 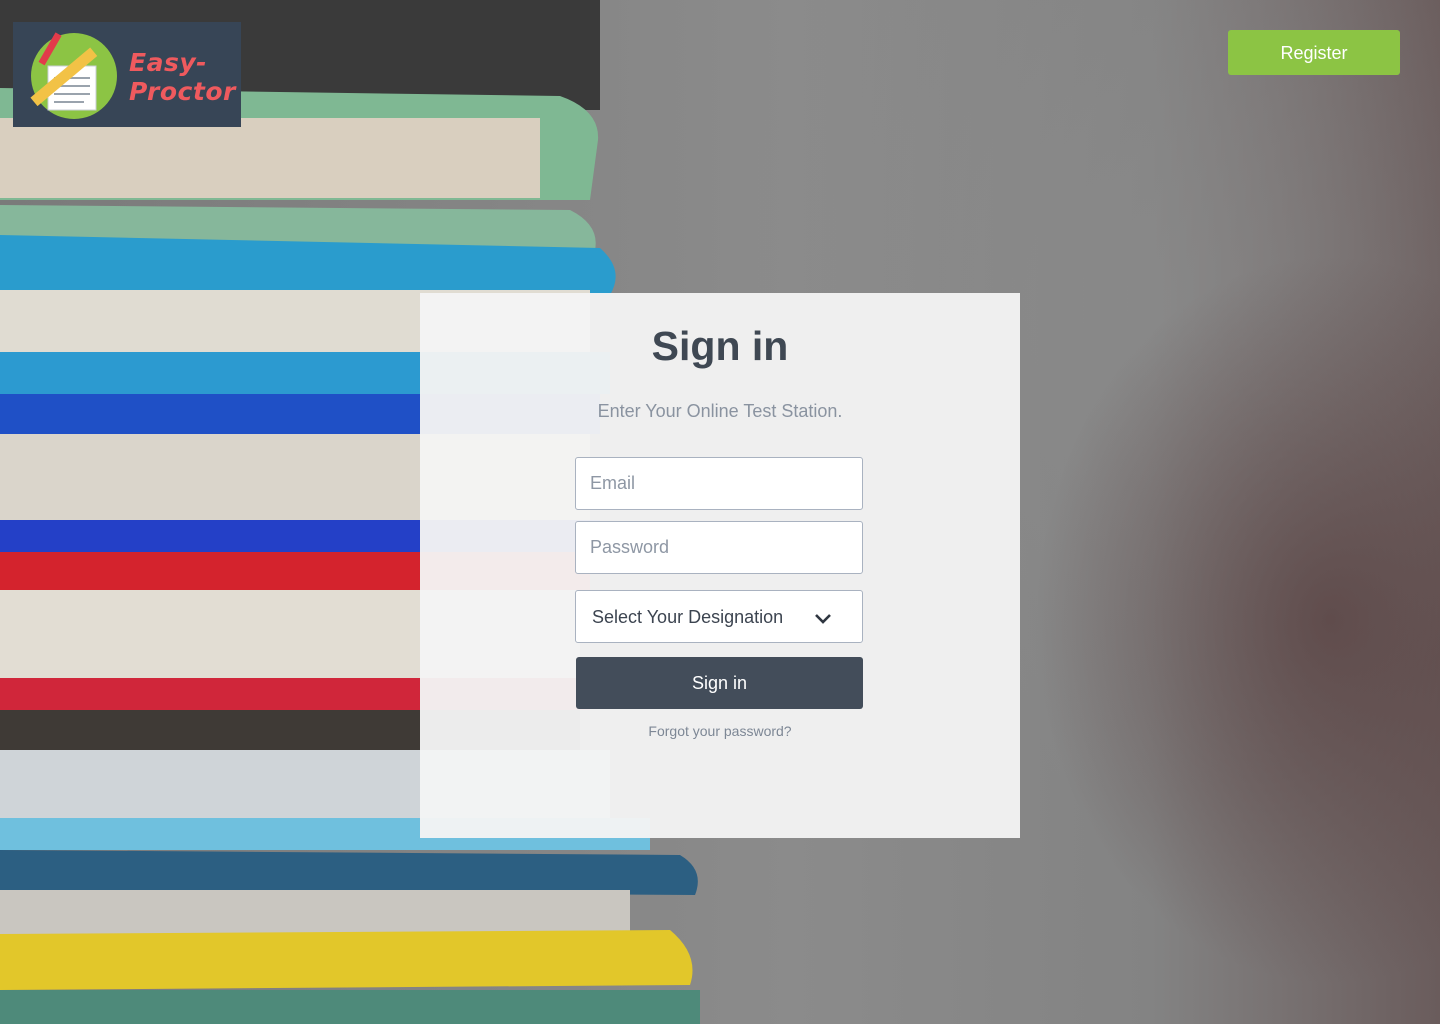 What do you see at coordinates (720, 346) in the screenshot?
I see `signin-title: Sign in` at bounding box center [720, 346].